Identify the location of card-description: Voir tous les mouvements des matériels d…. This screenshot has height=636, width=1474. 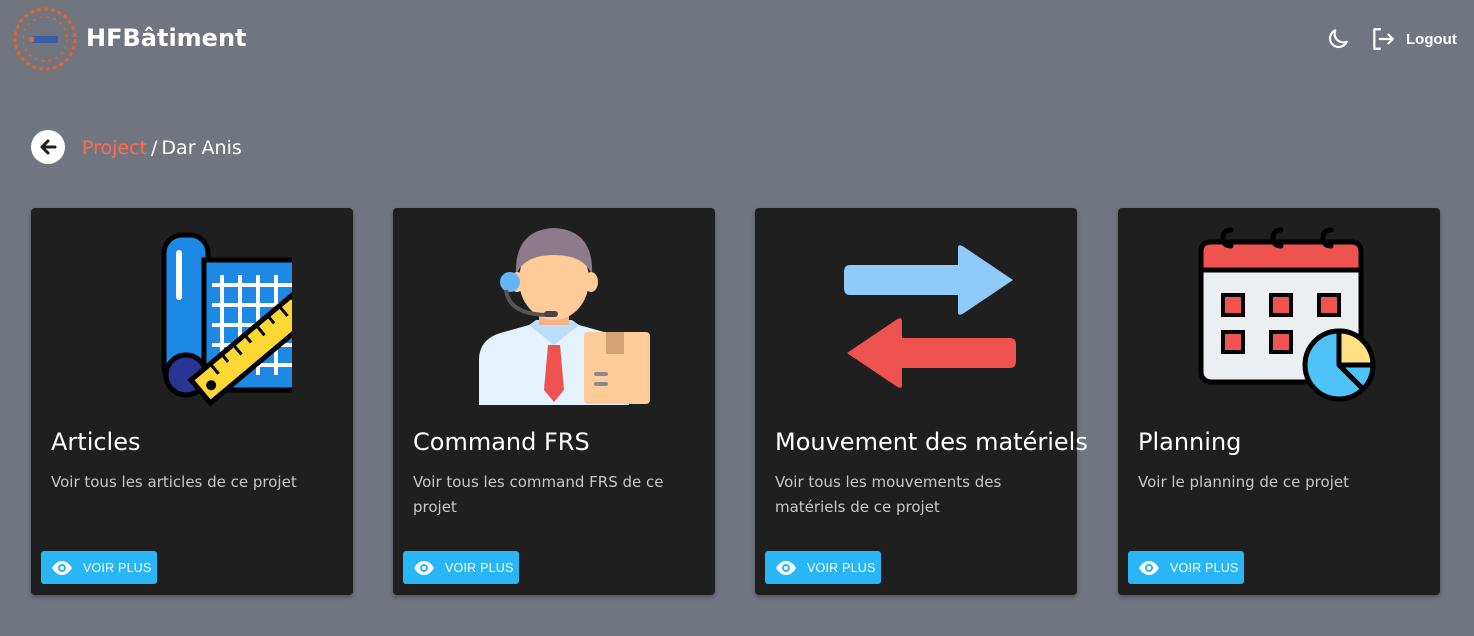
(888, 494).